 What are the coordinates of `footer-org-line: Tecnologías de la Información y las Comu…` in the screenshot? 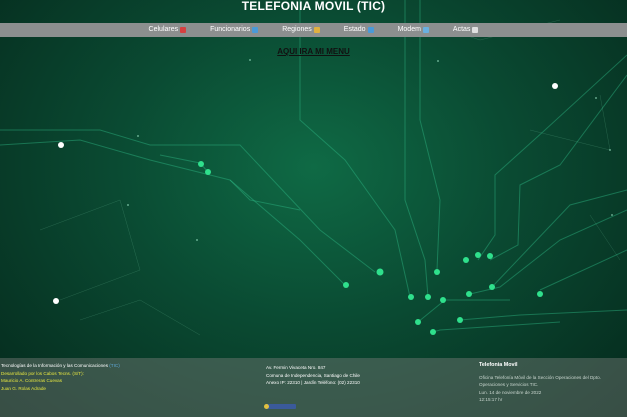 It's located at (60, 366).